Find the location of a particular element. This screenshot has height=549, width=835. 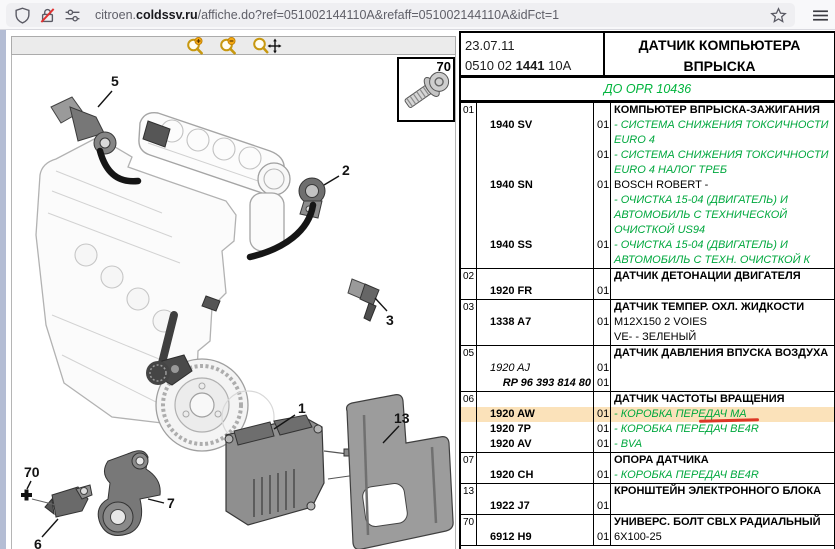

ecu-unit is located at coordinates (274, 470).